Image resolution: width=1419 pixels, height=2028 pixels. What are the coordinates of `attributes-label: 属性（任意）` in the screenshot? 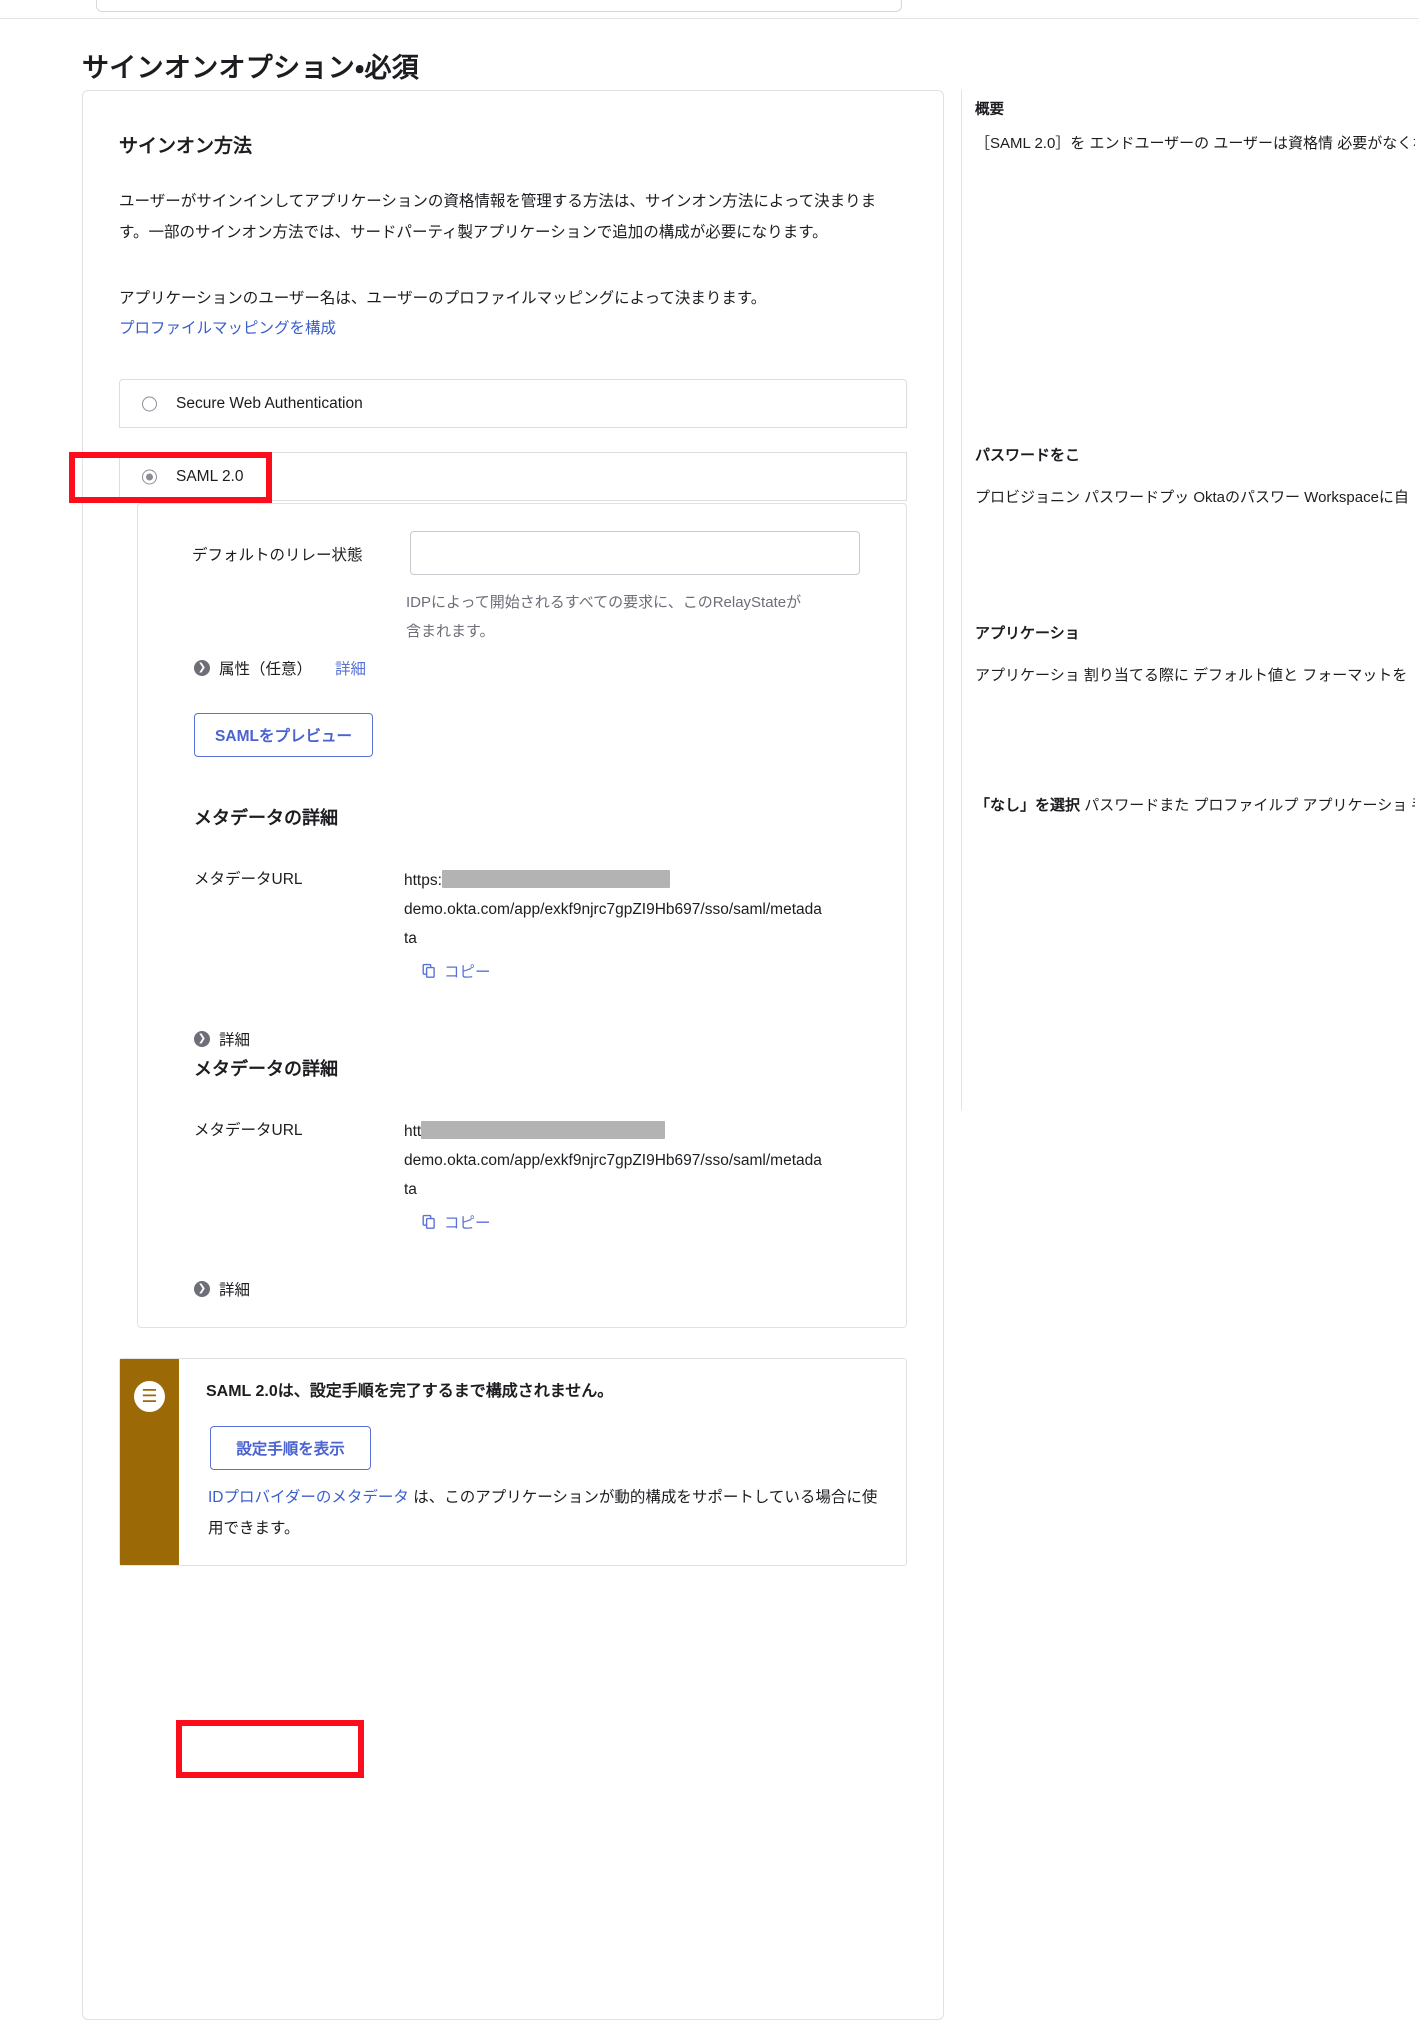 It's located at (266, 669).